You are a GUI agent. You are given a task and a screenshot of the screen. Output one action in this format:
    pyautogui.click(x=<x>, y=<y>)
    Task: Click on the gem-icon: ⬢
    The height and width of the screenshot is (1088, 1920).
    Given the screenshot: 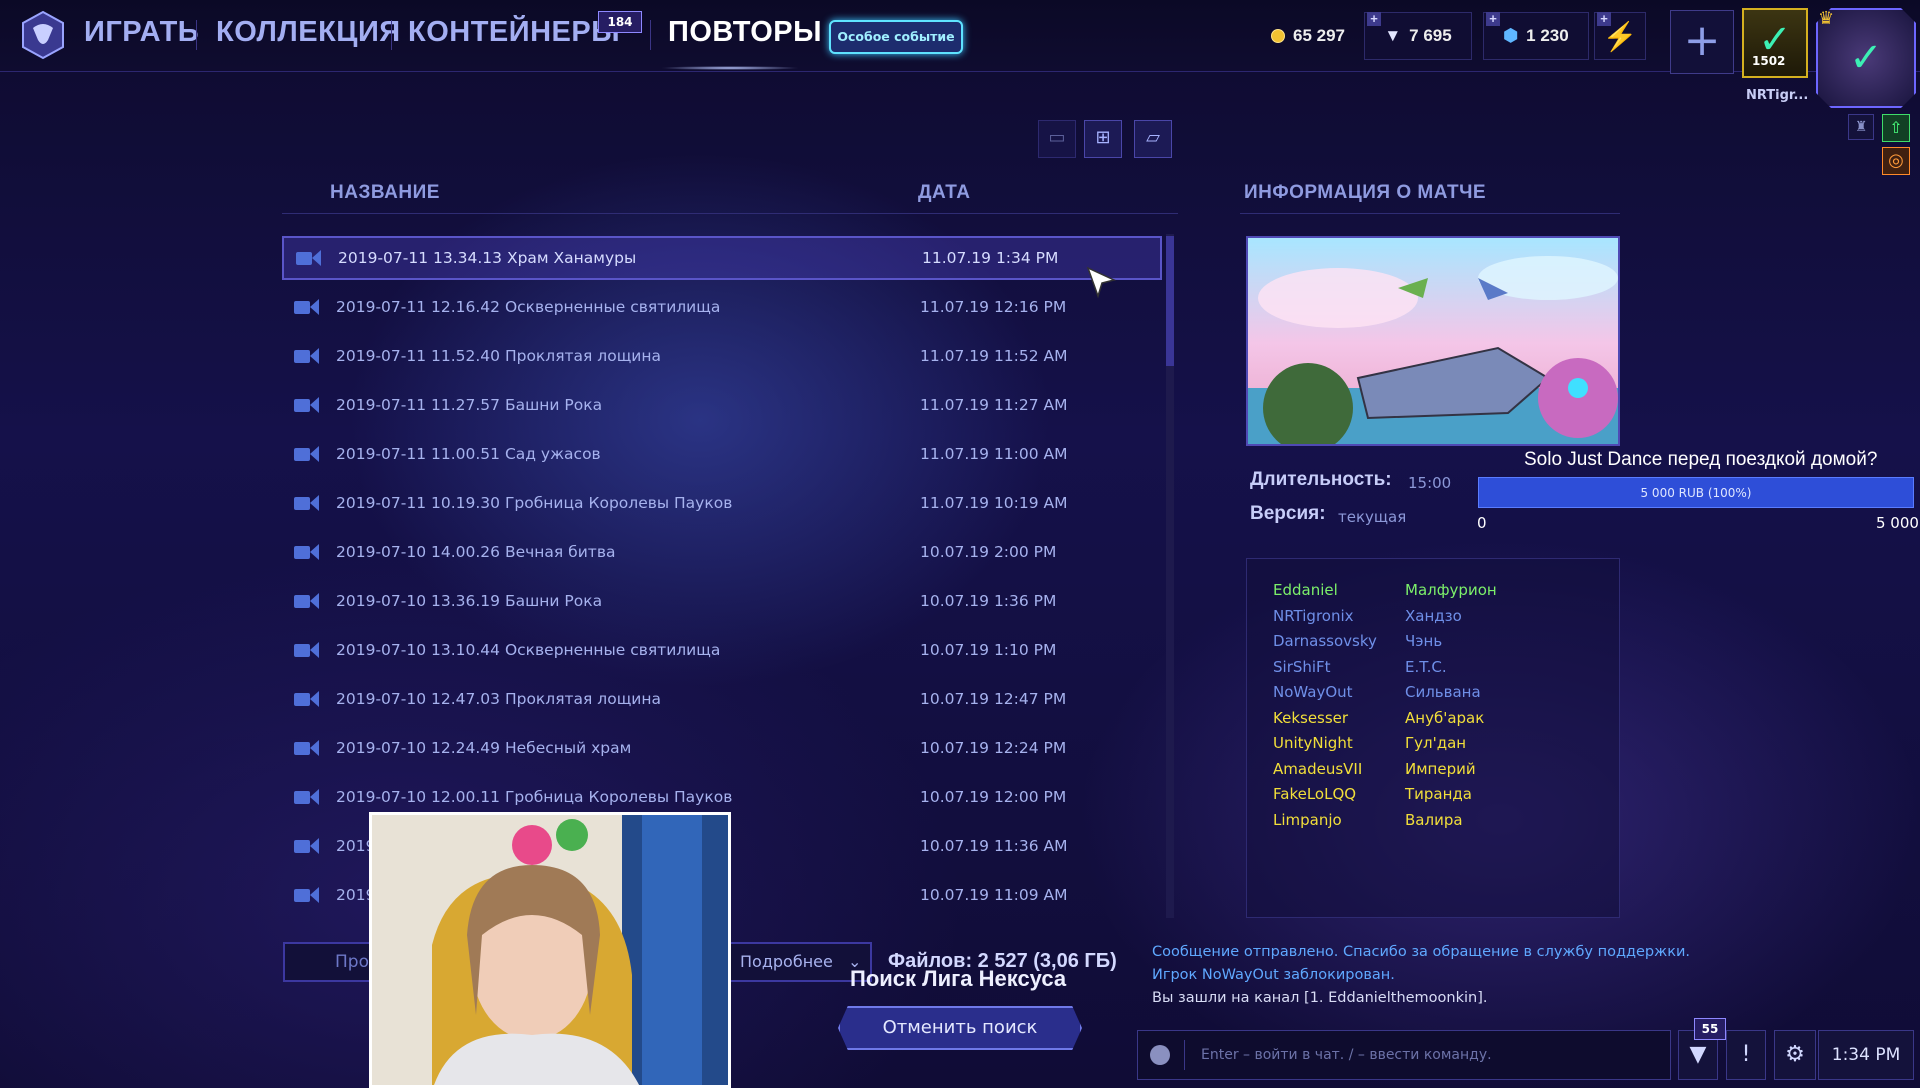 What is the action you would take?
    pyautogui.click(x=1511, y=35)
    